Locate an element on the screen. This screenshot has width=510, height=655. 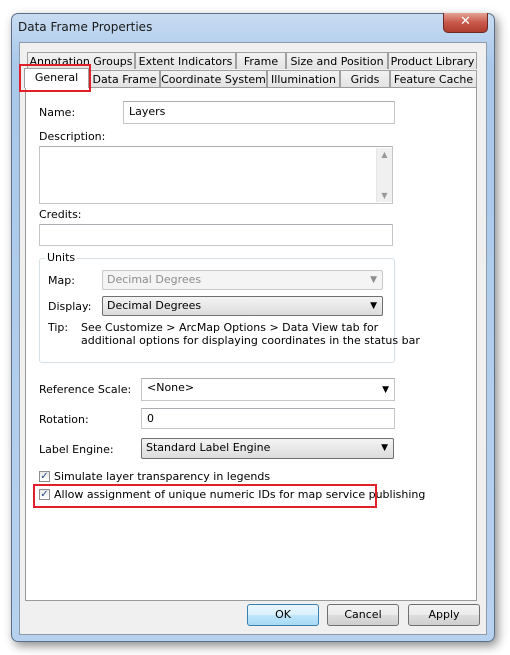
highlight-allow-ids is located at coordinates (205, 496).